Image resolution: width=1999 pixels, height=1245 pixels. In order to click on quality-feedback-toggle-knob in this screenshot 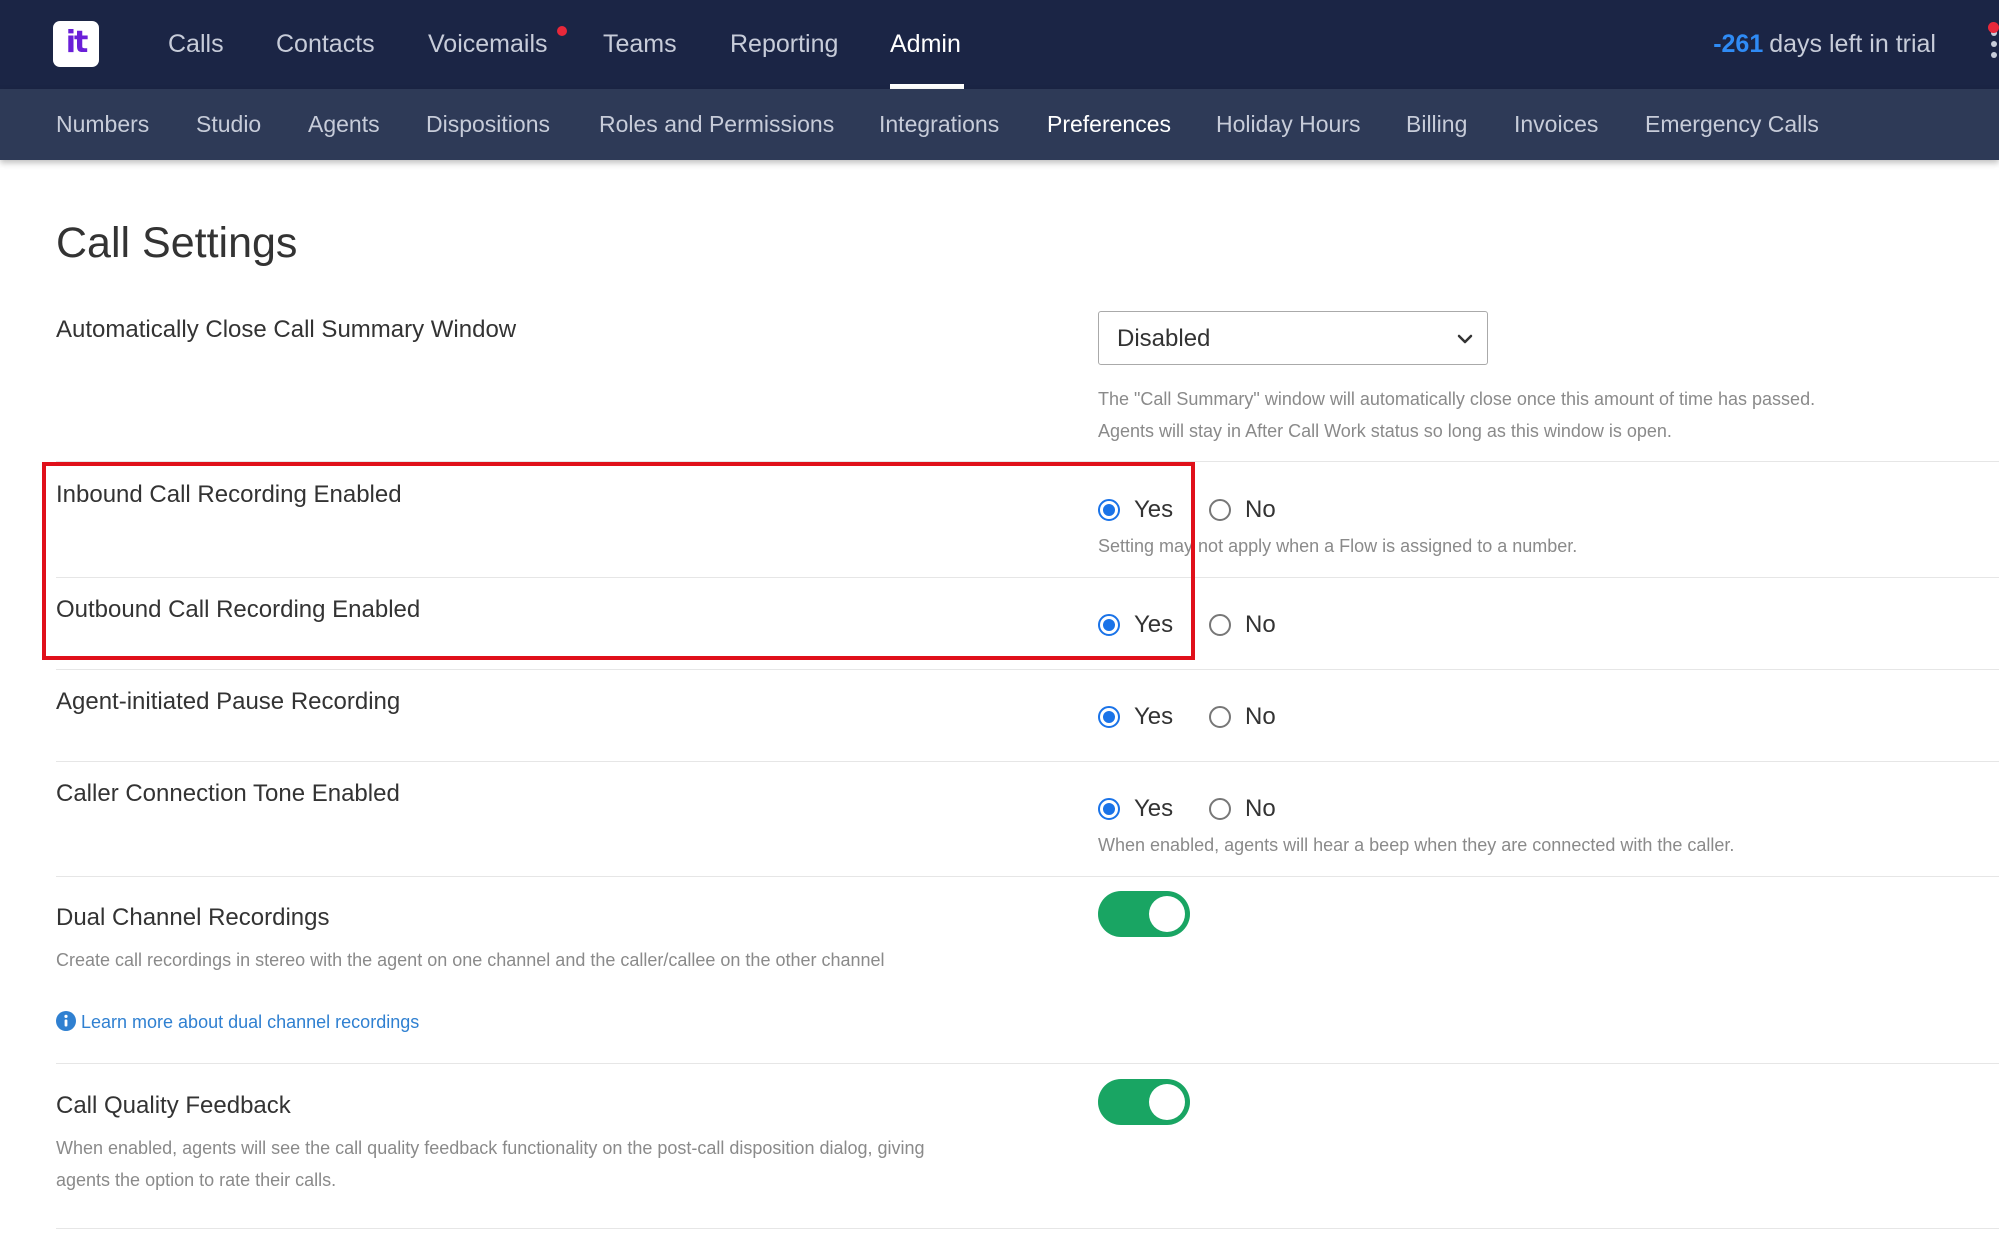, I will do `click(1167, 1102)`.